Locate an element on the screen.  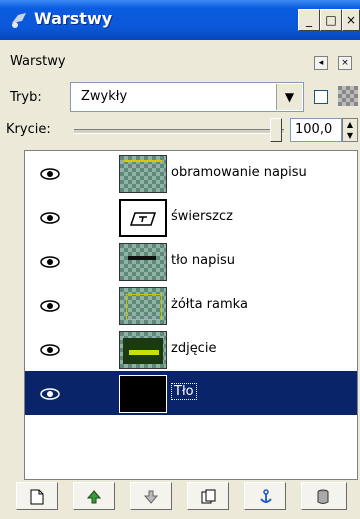
new-layer-button is located at coordinates (37, 496).